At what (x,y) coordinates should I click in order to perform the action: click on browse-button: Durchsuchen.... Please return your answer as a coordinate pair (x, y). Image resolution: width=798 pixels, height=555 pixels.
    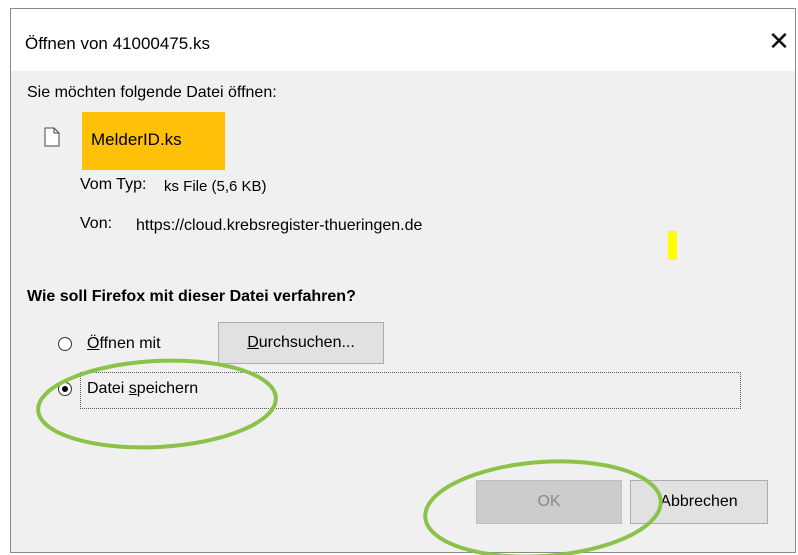
    Looking at the image, I should click on (301, 343).